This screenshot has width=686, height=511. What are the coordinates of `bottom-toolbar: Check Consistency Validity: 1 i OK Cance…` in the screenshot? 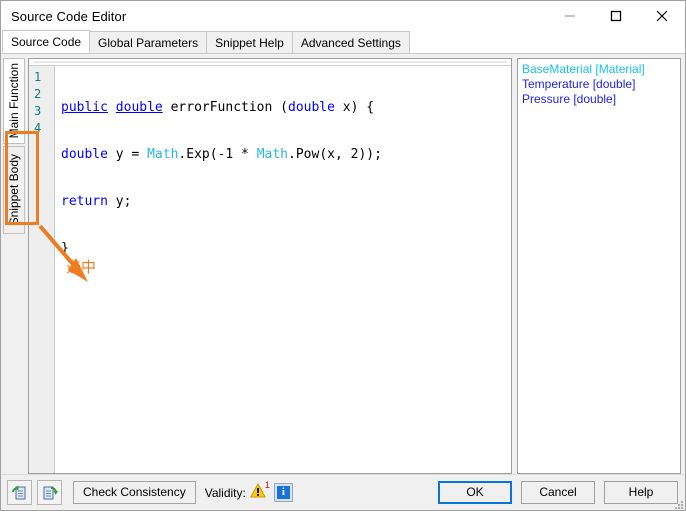 It's located at (343, 492).